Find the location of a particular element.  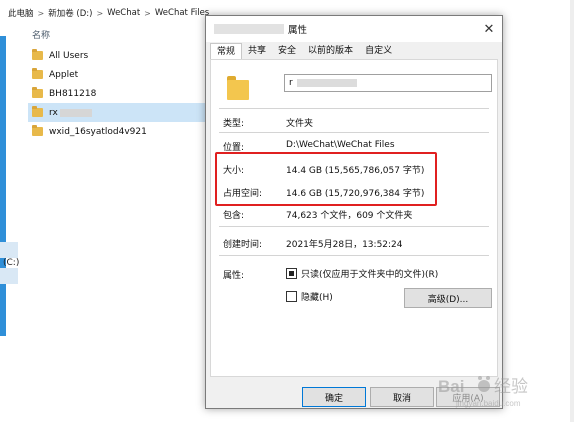

file-name: All Users is located at coordinates (69, 55).